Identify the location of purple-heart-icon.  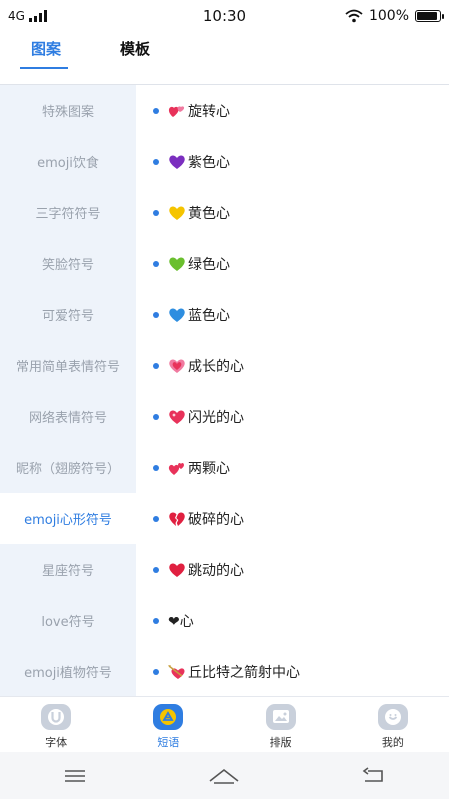
(177, 162).